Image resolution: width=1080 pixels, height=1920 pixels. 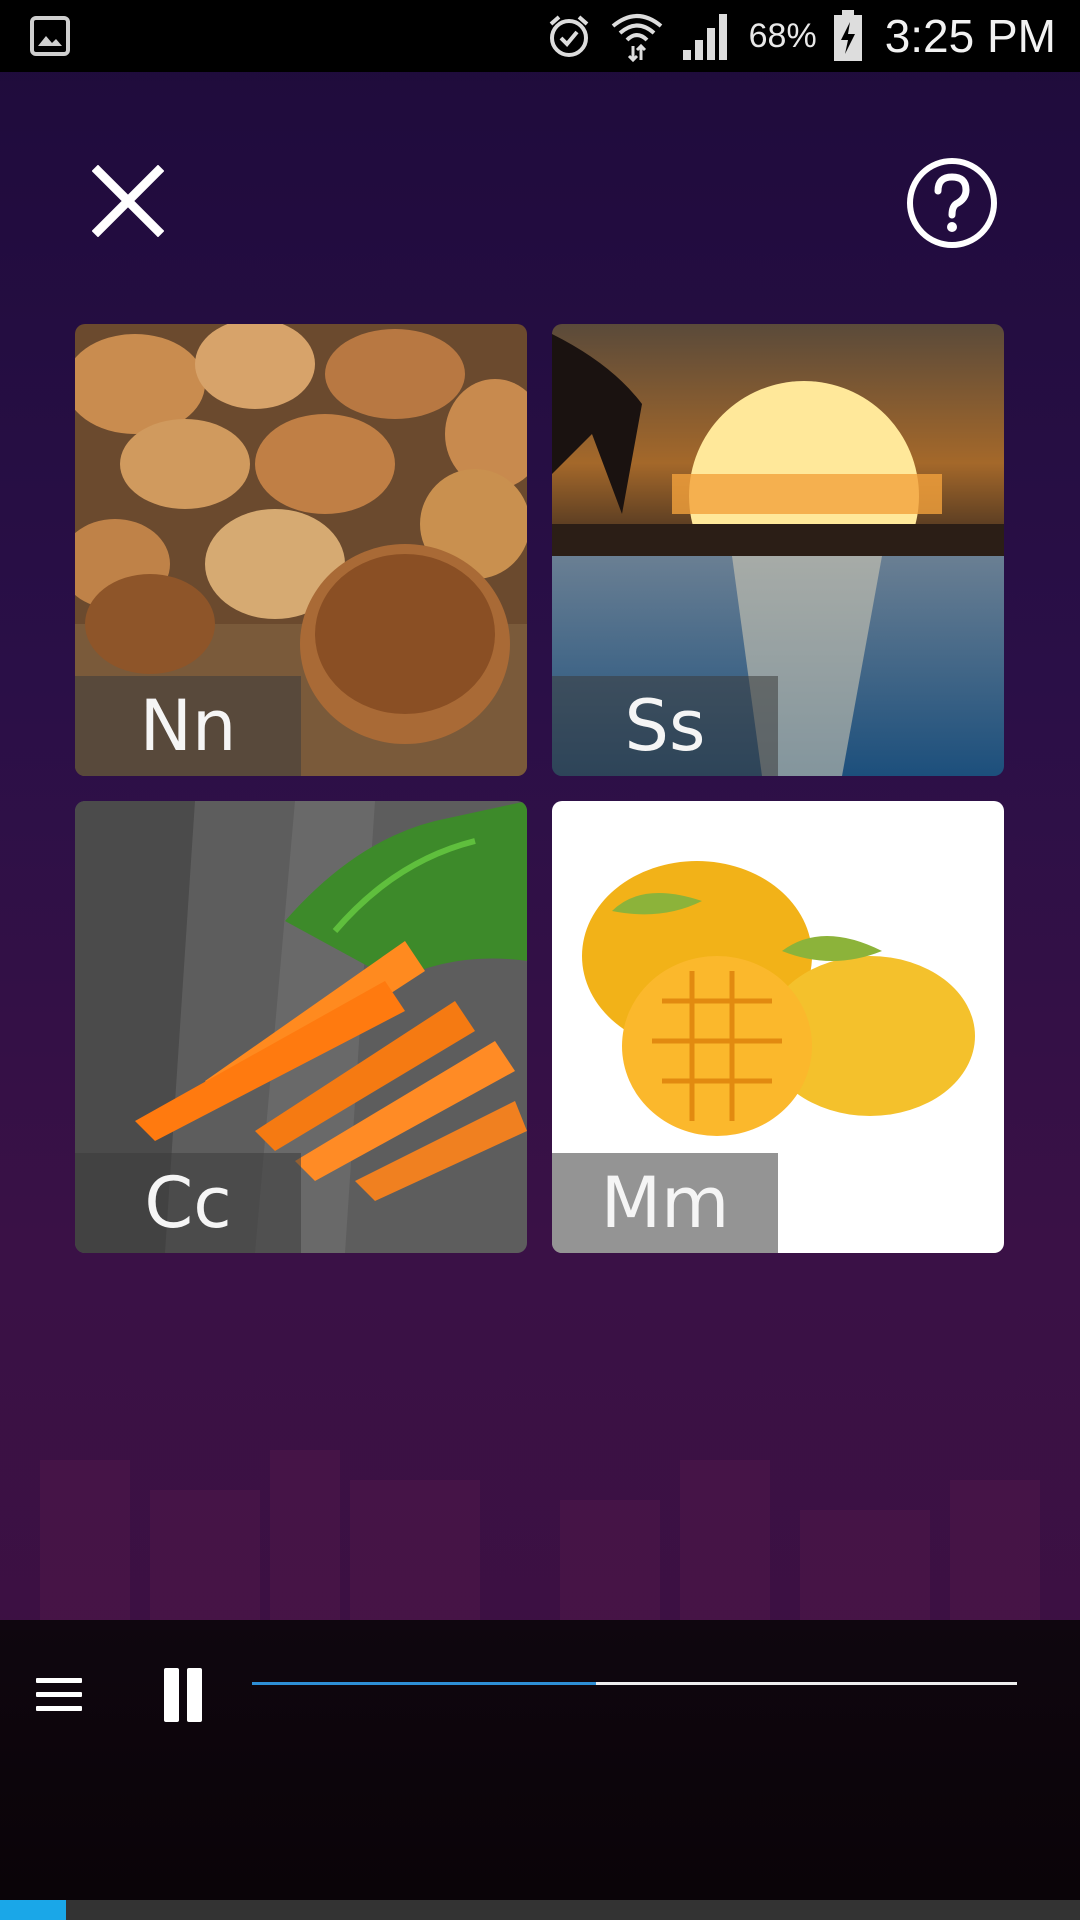 I want to click on menu-icon, so click(x=59, y=1694).